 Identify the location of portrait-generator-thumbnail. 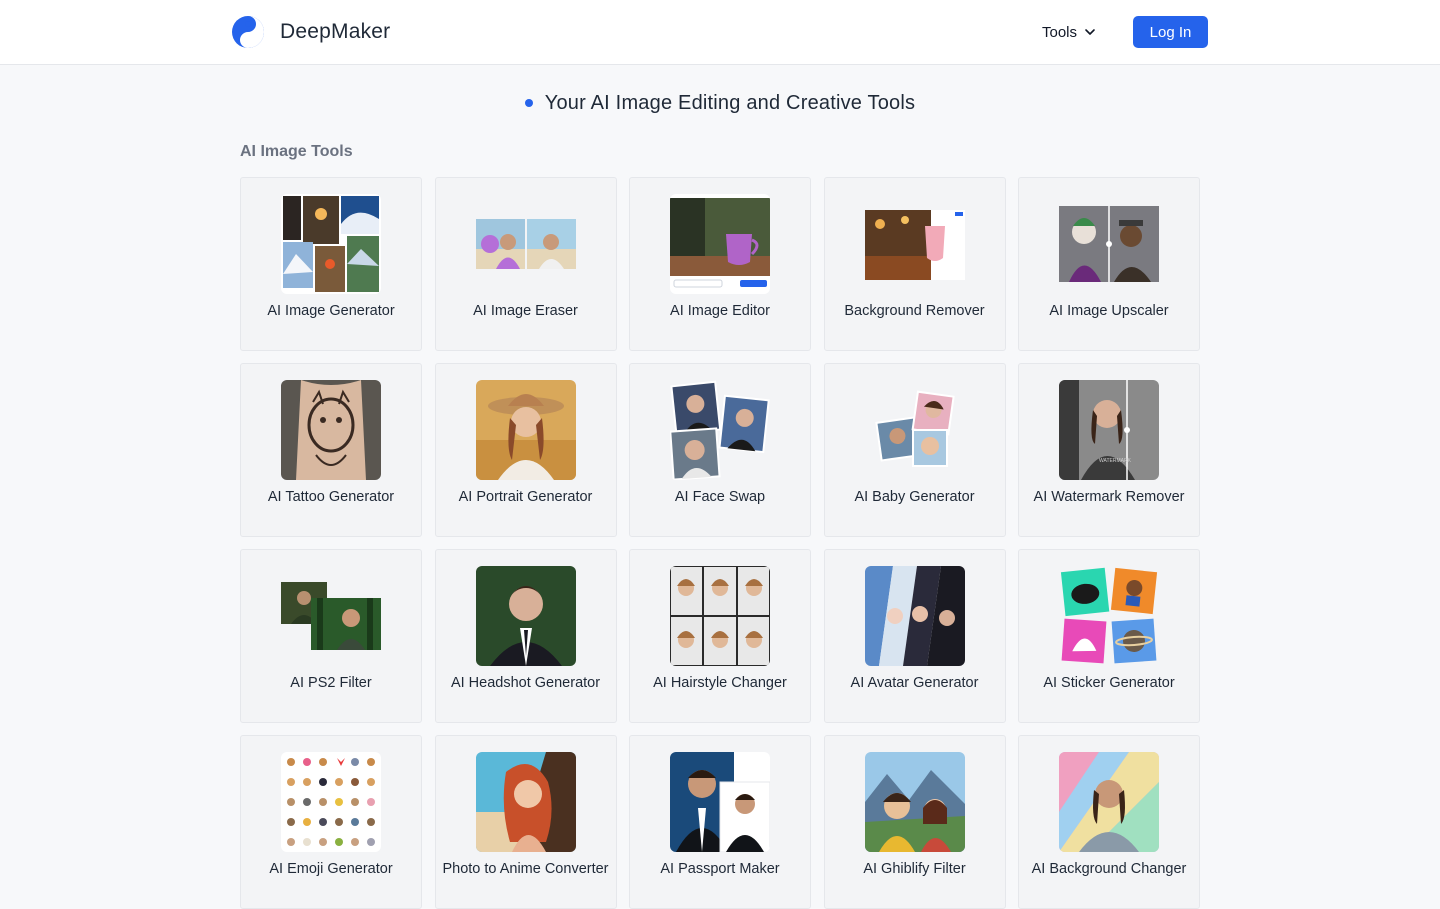
(525, 430).